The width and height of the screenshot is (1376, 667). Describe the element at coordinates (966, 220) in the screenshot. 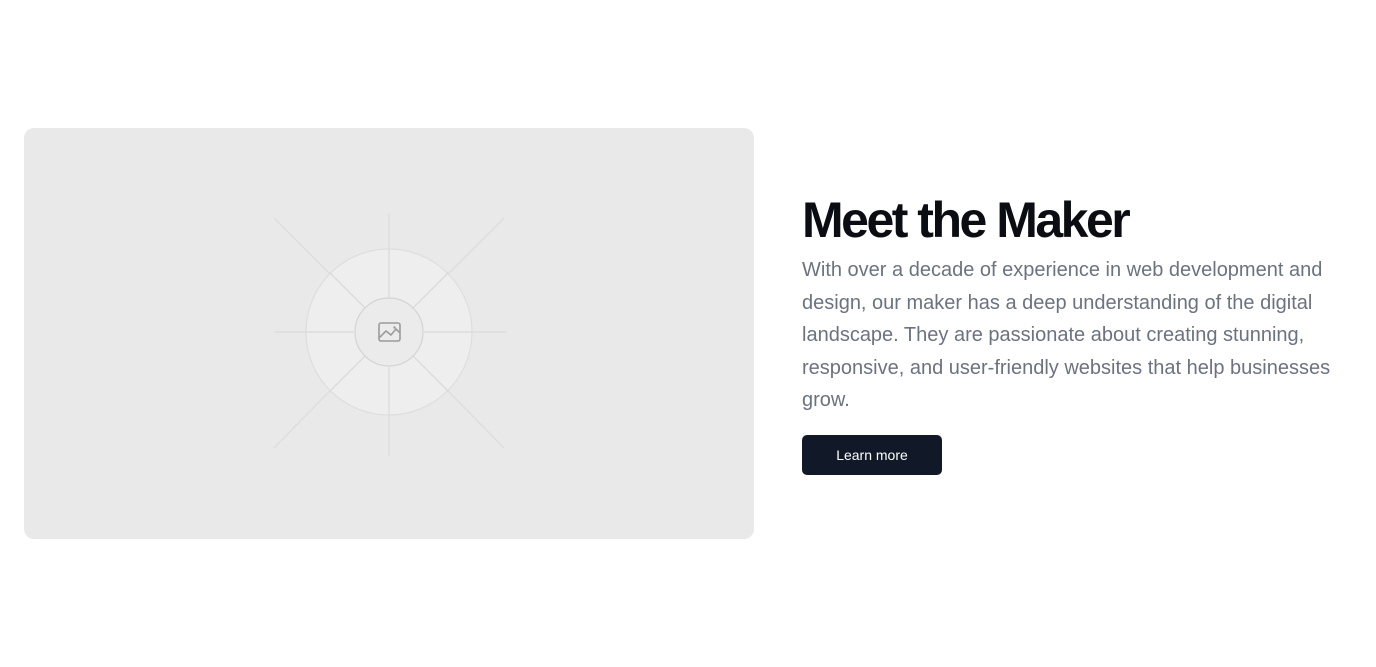

I see `section-title: Meet the Maker` at that location.